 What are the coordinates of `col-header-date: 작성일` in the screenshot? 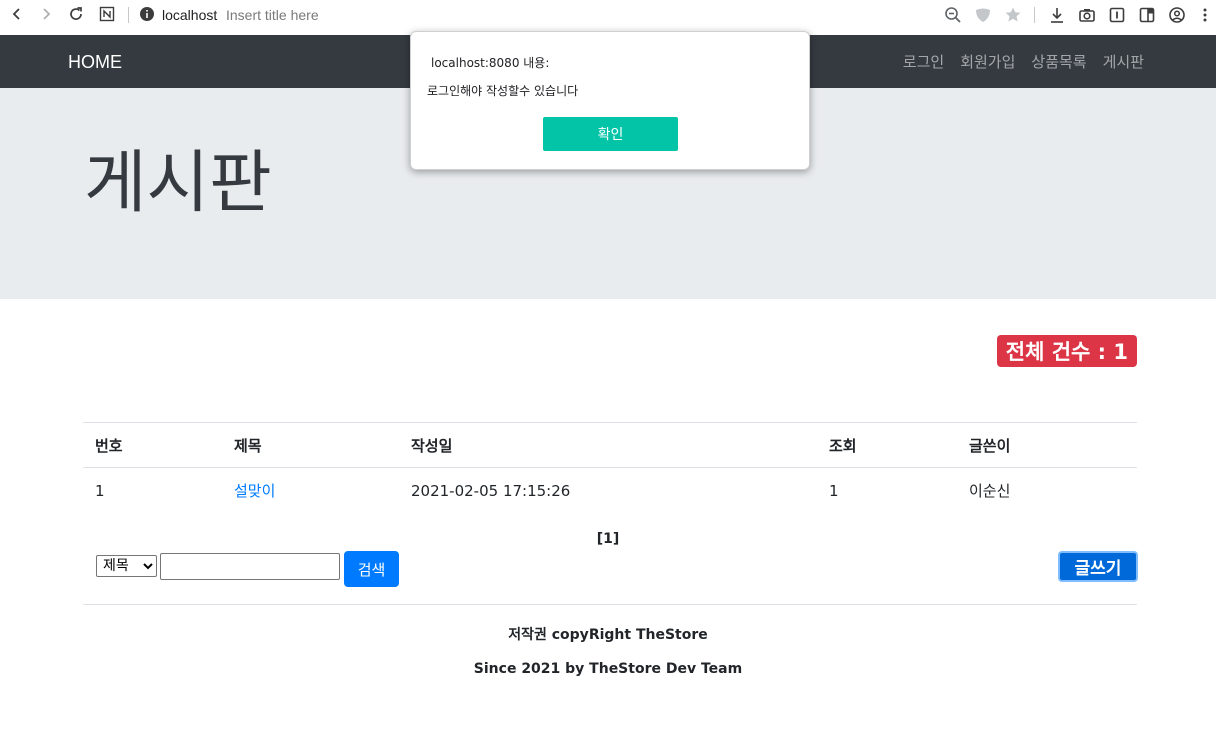 It's located at (432, 445).